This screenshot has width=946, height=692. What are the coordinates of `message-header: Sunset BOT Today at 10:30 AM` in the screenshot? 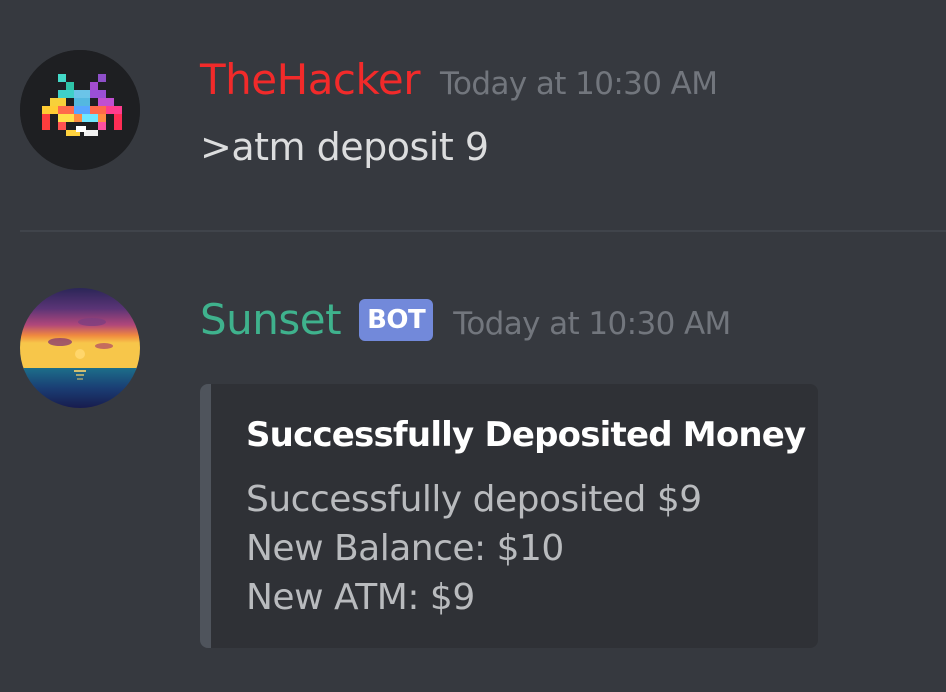 It's located at (465, 320).